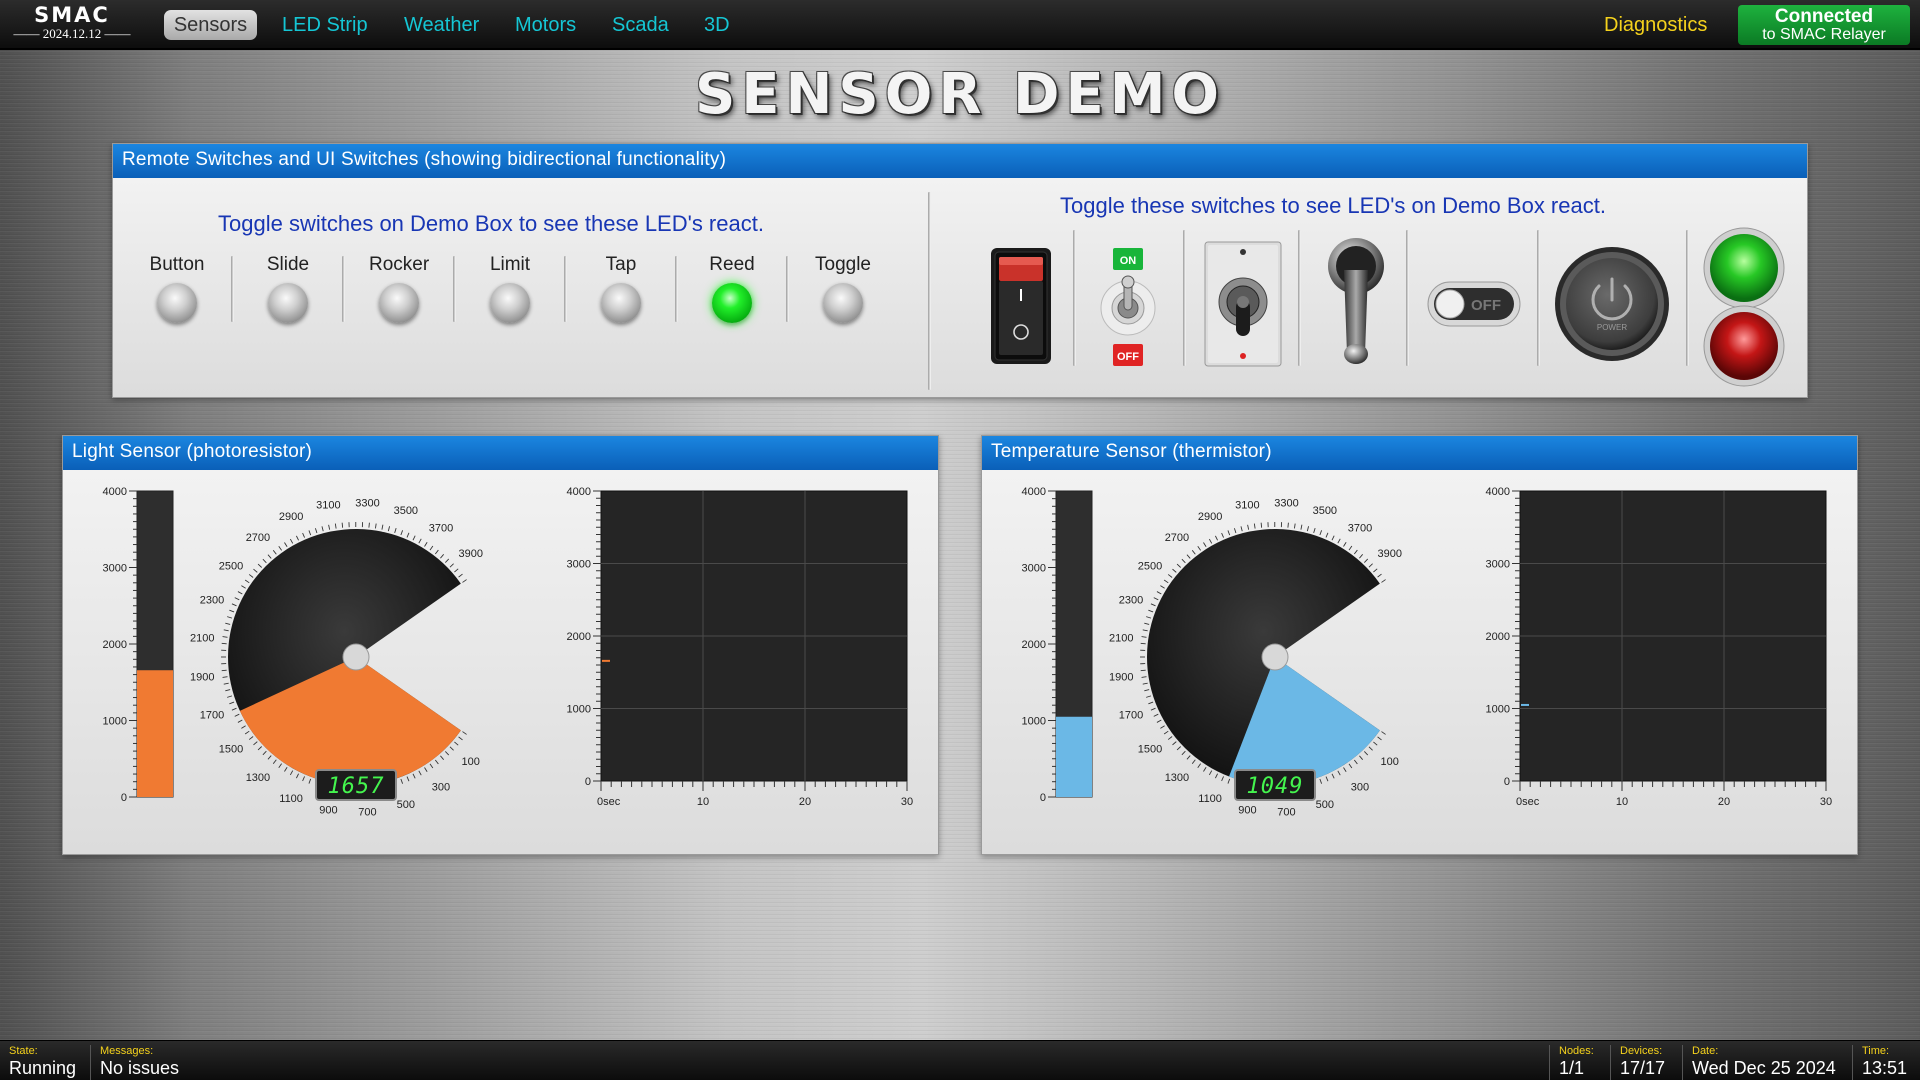 The width and height of the screenshot is (1920, 1080). Describe the element at coordinates (1885, 1068) in the screenshot. I see `status-time-value: 13:51` at that location.